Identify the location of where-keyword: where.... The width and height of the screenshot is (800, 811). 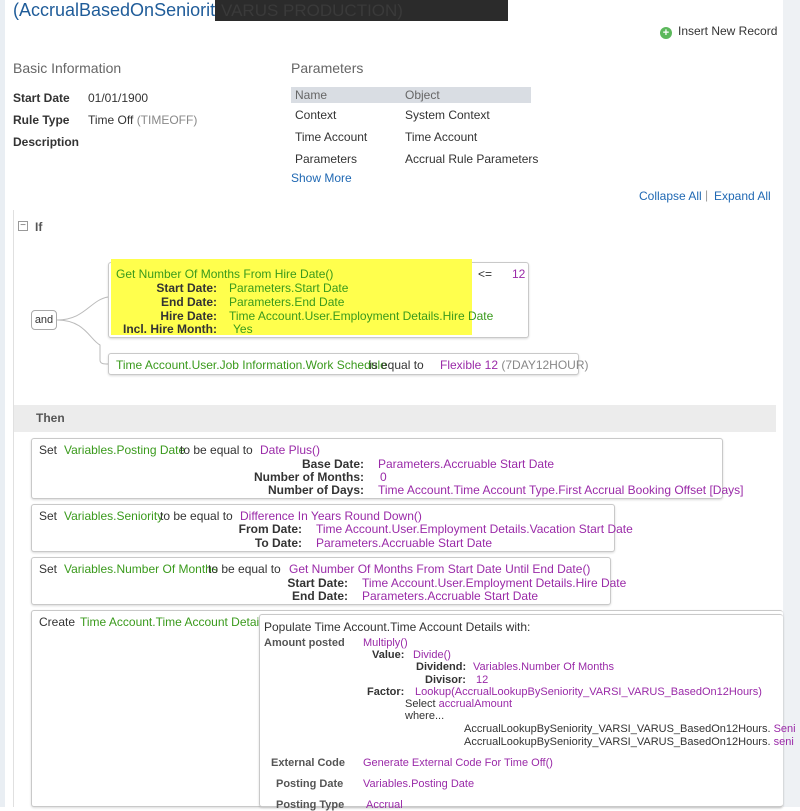
(425, 716).